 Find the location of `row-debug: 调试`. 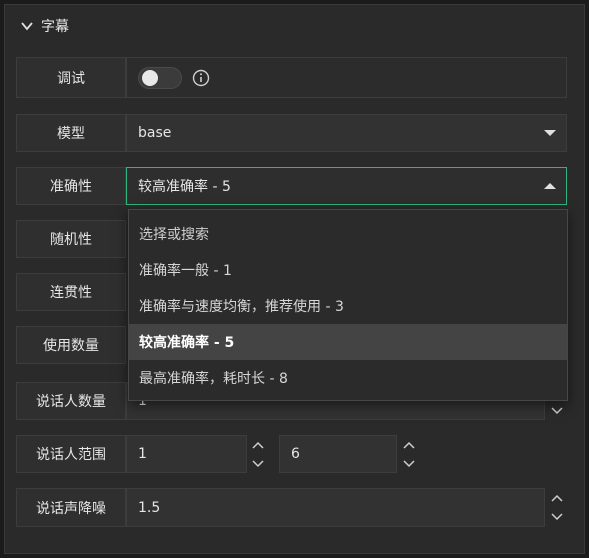

row-debug: 调试 is located at coordinates (291, 77).